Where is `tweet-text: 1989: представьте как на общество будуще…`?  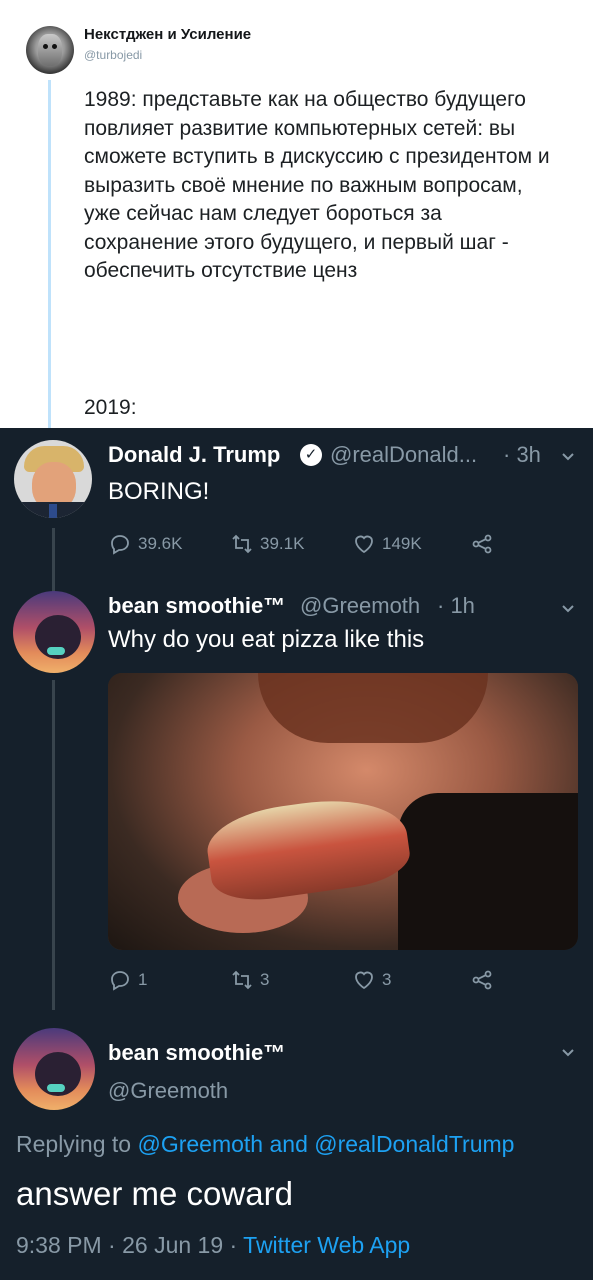
tweet-text: 1989: представьте как на общество будуще… is located at coordinates (320, 185).